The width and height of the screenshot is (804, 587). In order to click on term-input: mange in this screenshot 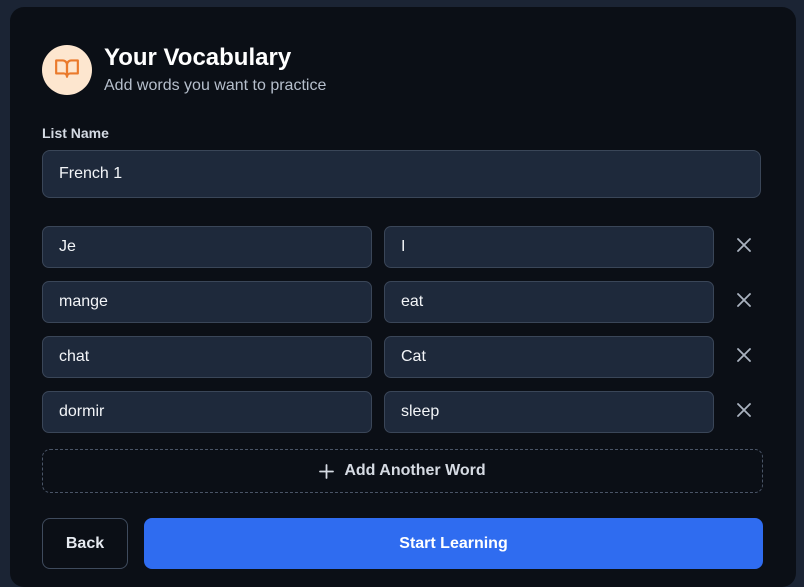, I will do `click(207, 302)`.